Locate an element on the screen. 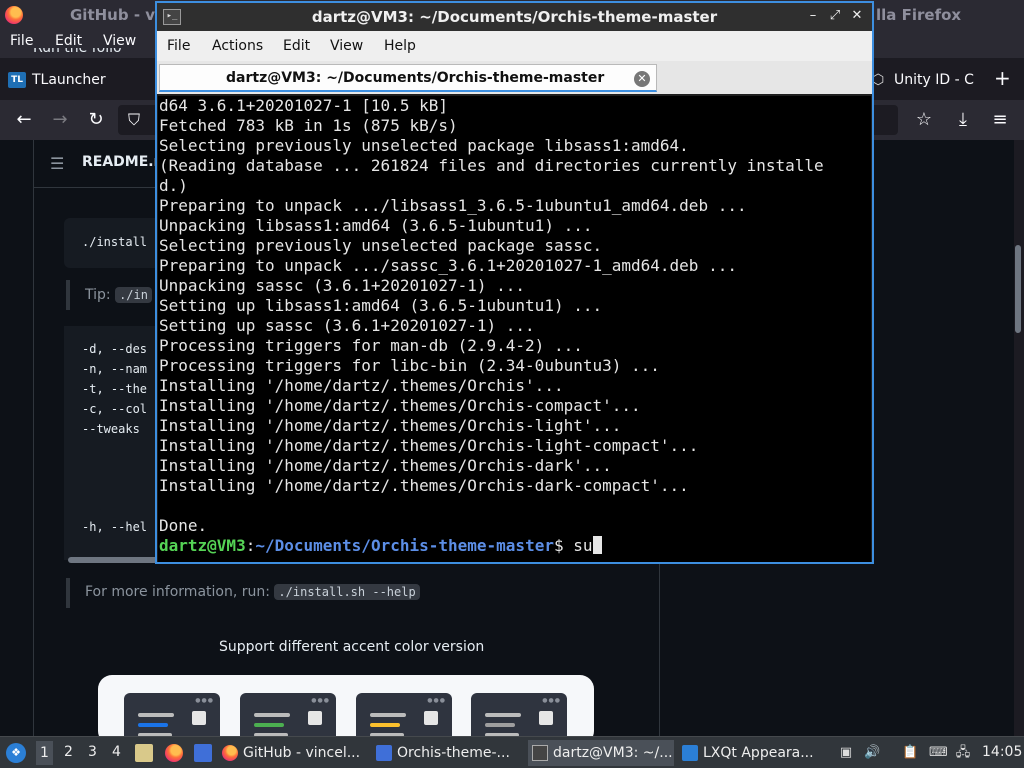  option-line: -n, --nam is located at coordinates (115, 369).